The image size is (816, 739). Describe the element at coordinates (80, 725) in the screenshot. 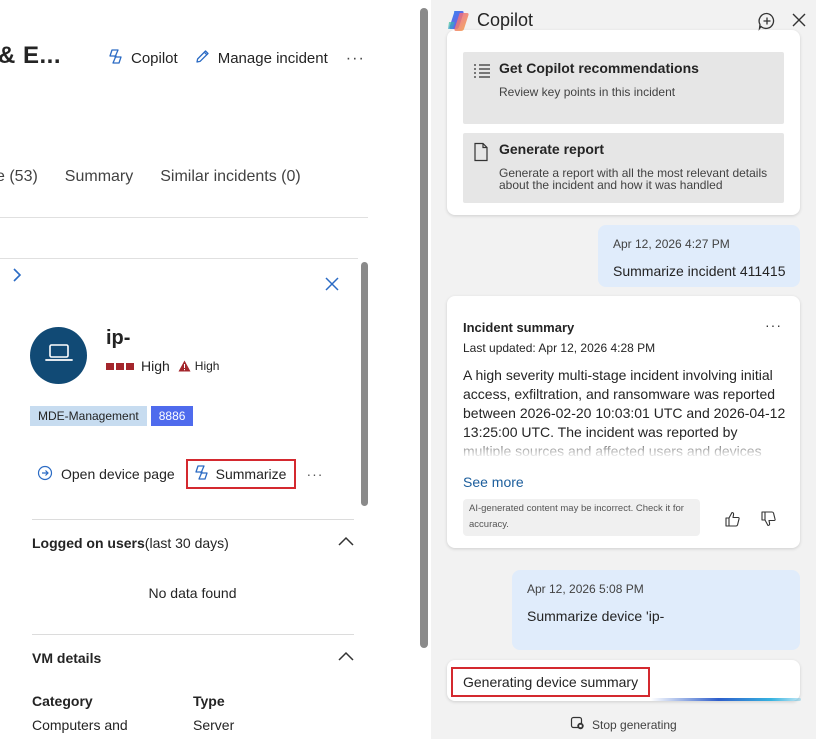

I see `category-value: Computers and` at that location.